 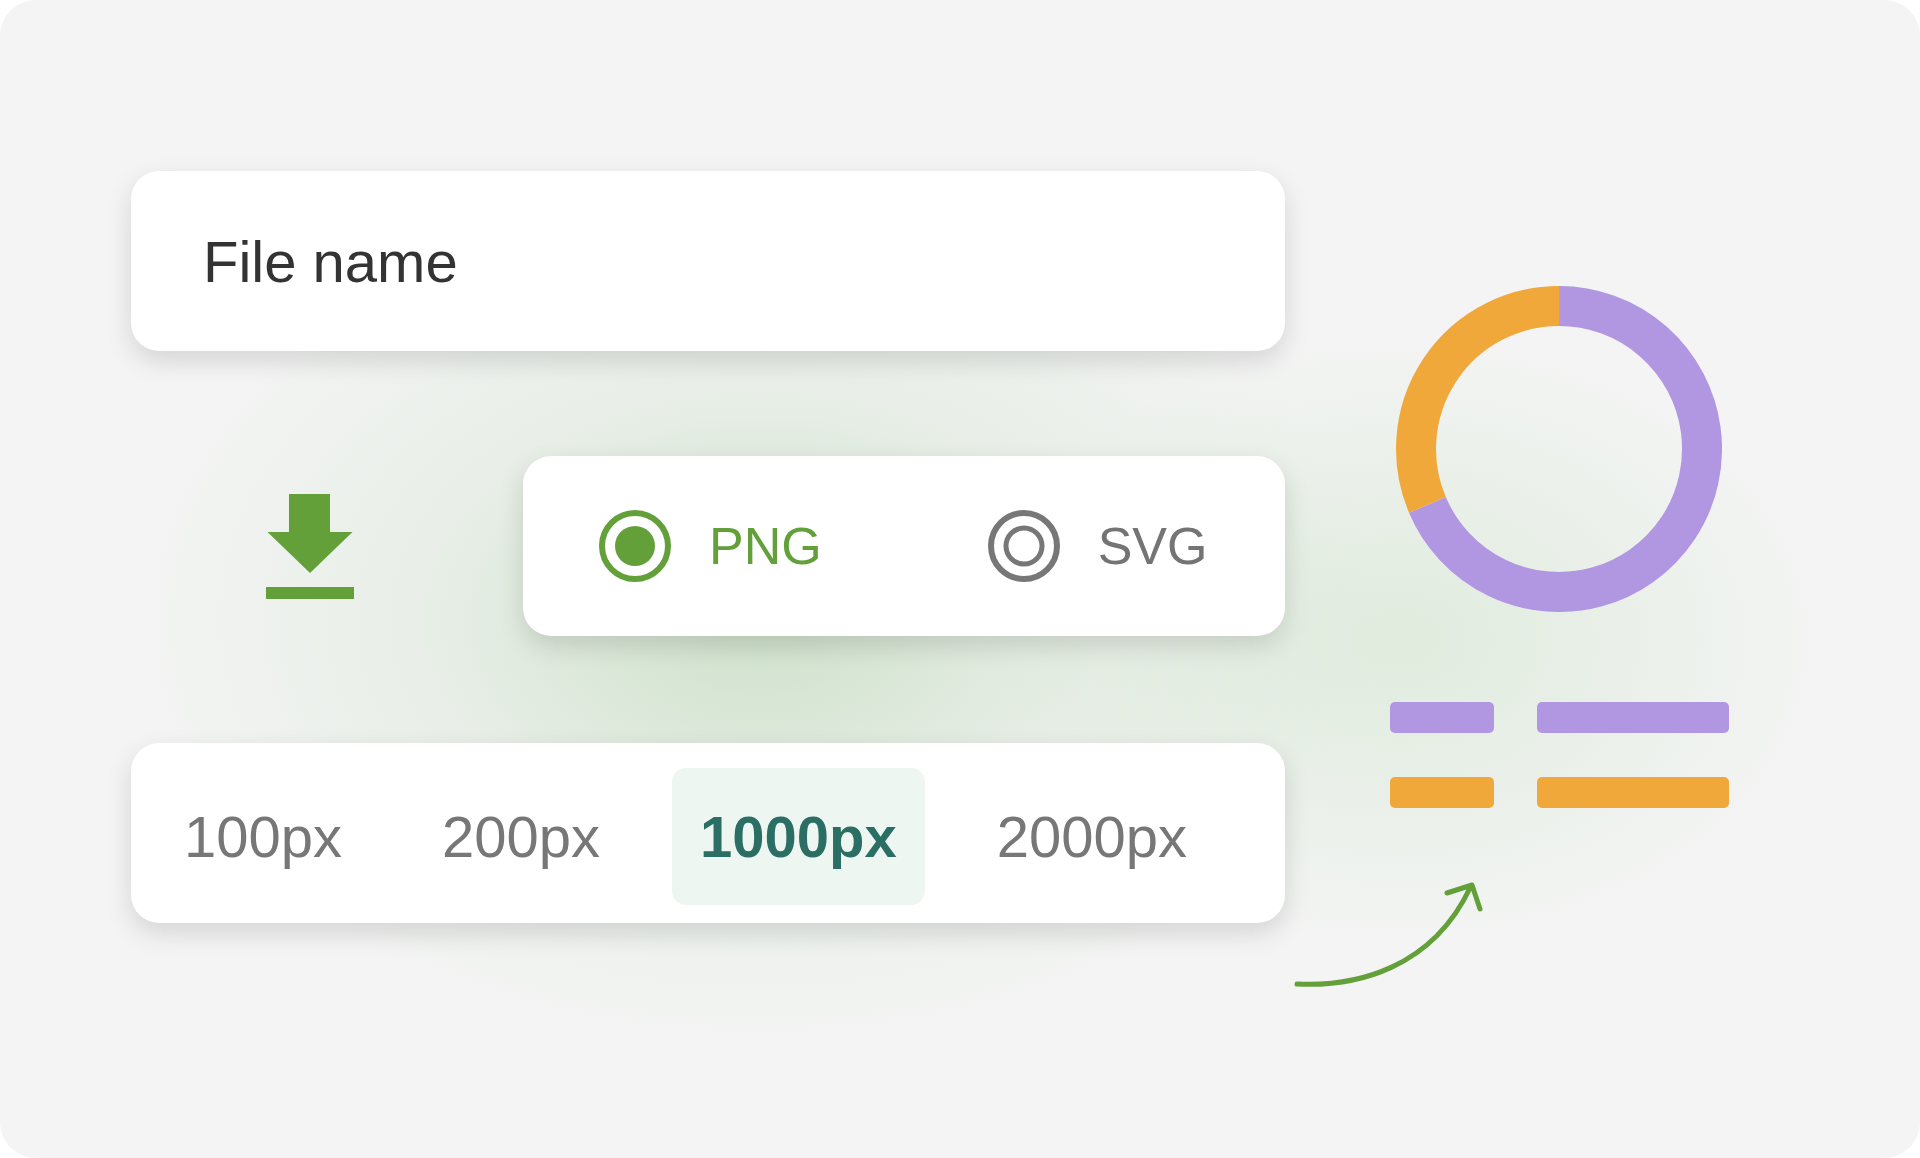 What do you see at coordinates (1097, 546) in the screenshot?
I see `format-option: SVG` at bounding box center [1097, 546].